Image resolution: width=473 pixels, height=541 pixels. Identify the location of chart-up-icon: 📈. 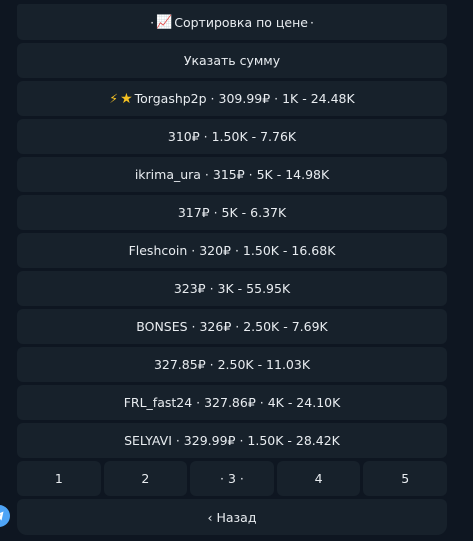
(164, 22).